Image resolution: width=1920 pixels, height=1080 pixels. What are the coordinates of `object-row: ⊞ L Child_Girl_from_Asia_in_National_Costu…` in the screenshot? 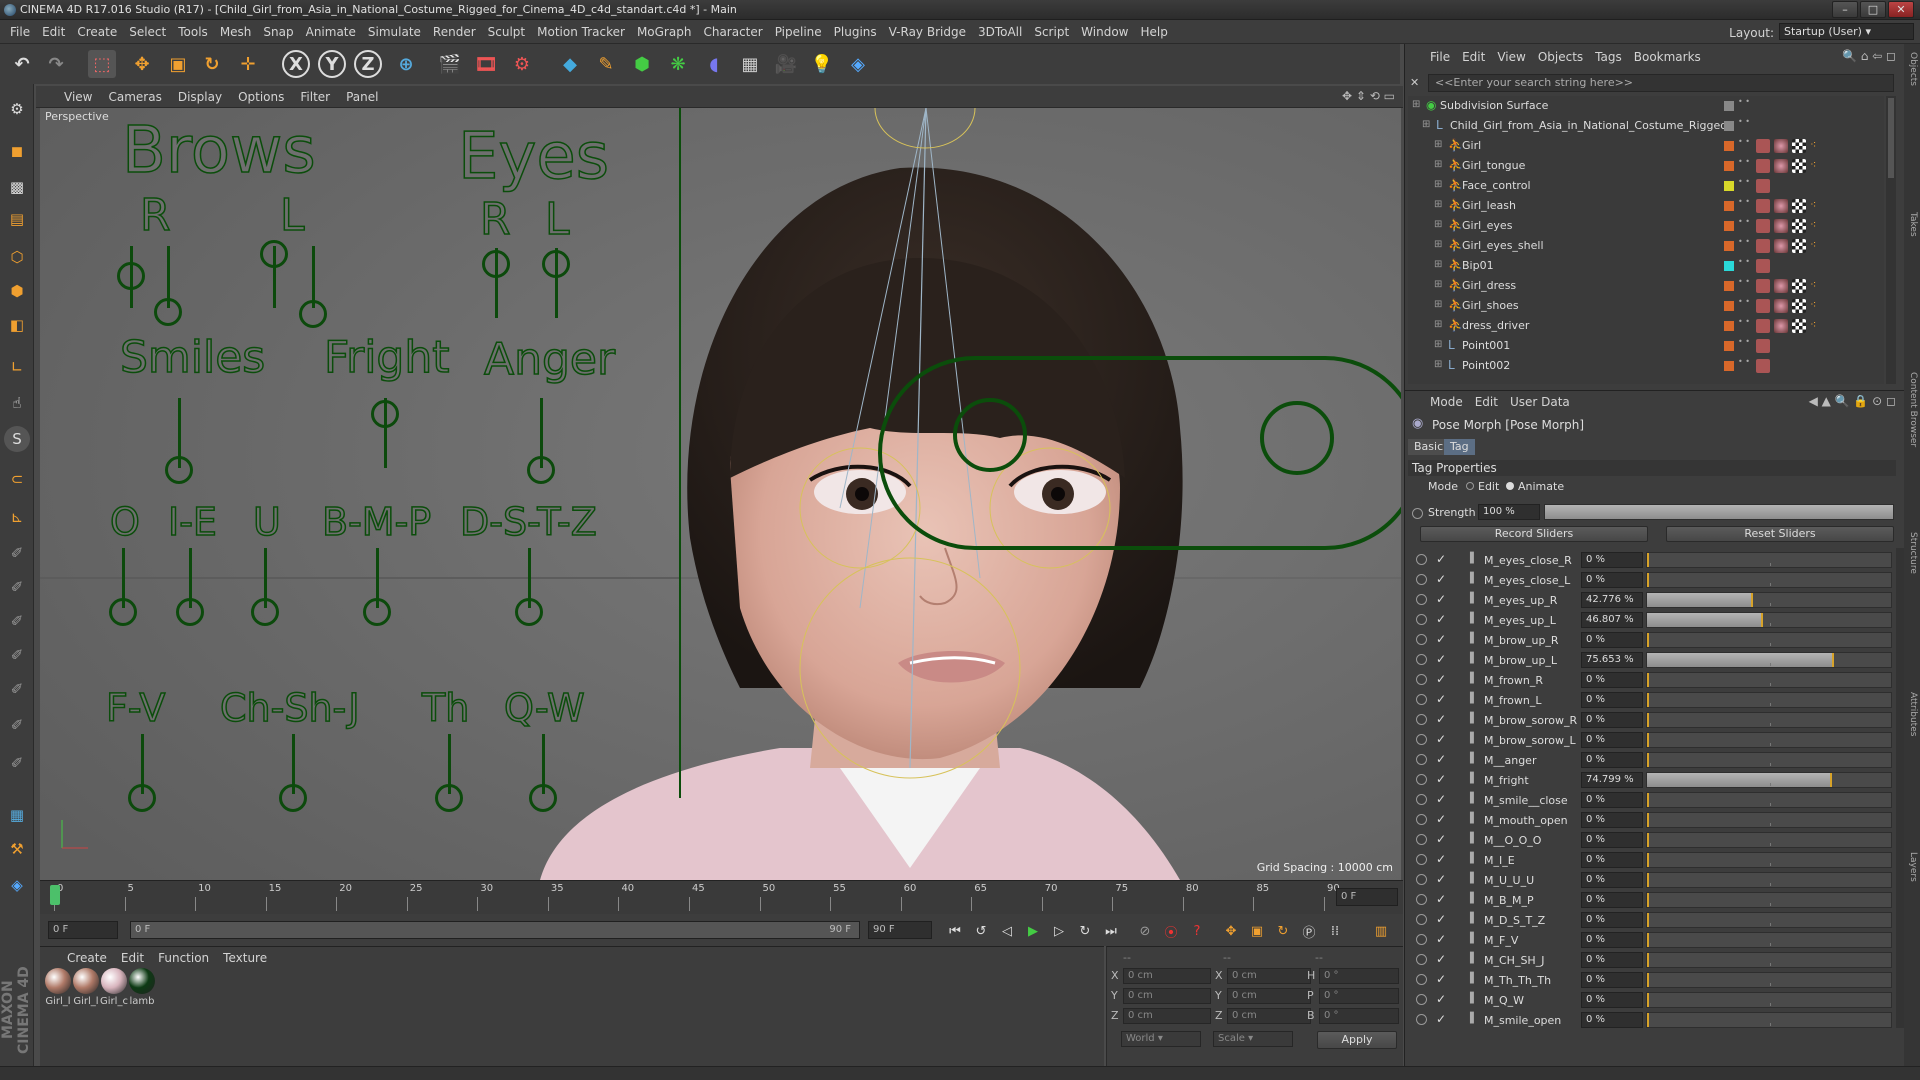 It's located at (1646, 126).